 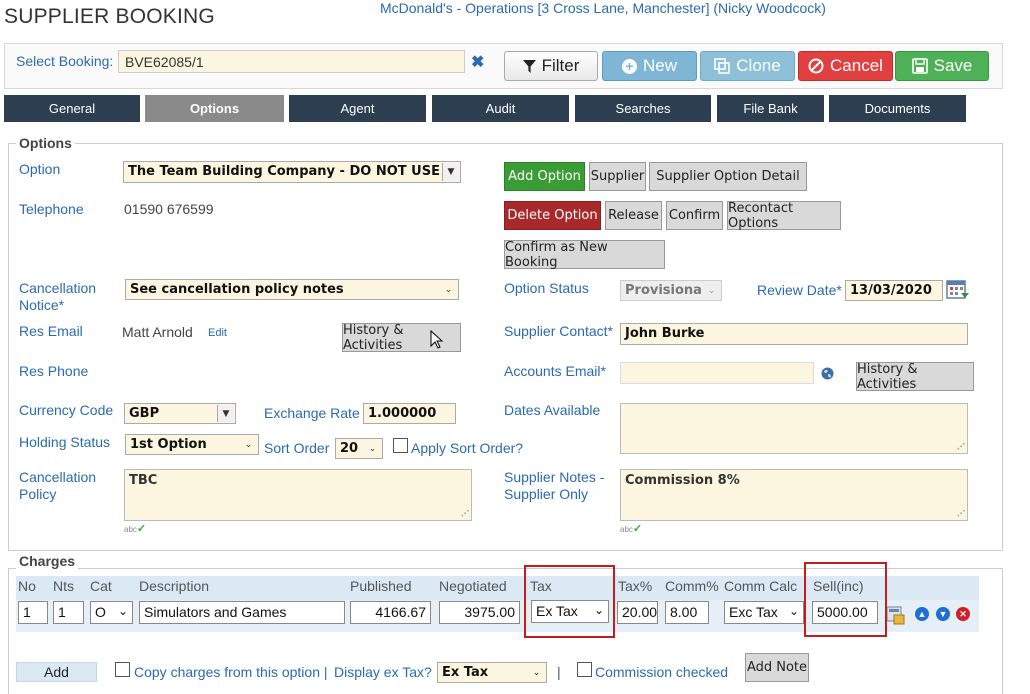 What do you see at coordinates (915, 377) in the screenshot?
I see `history-activities-button-2: History & Activities` at bounding box center [915, 377].